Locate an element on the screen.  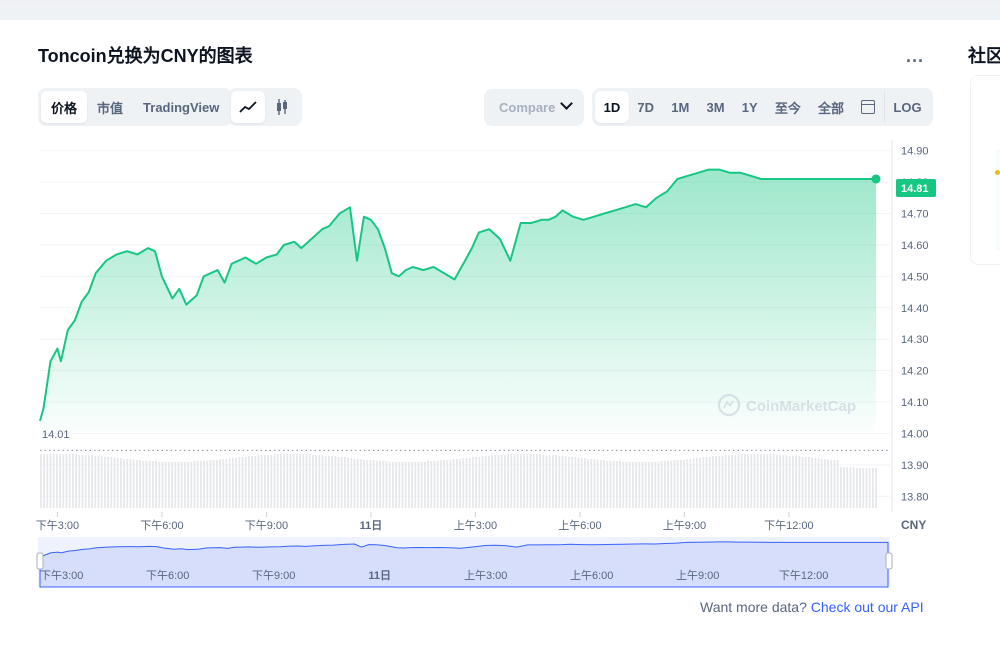
api-link: Check out our API is located at coordinates (867, 607).